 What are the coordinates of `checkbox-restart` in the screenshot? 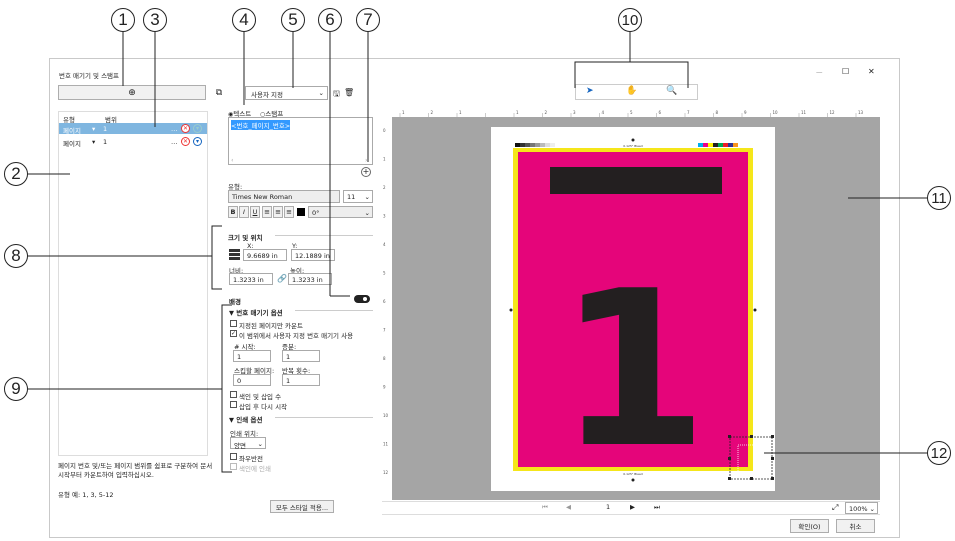 It's located at (233, 404).